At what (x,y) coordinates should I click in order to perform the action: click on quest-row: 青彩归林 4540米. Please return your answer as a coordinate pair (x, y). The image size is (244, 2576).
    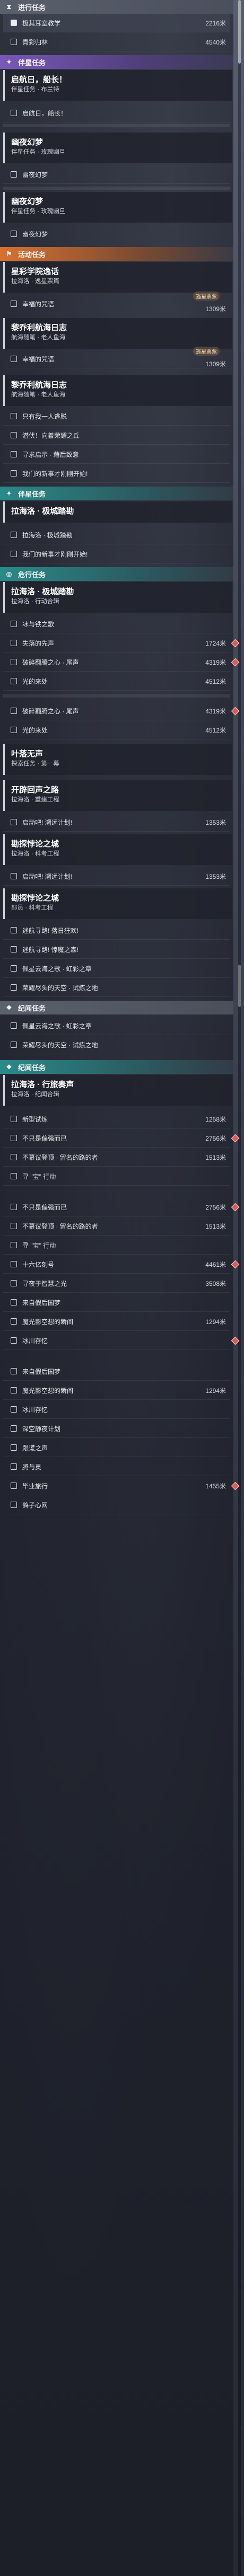
    Looking at the image, I should click on (117, 42).